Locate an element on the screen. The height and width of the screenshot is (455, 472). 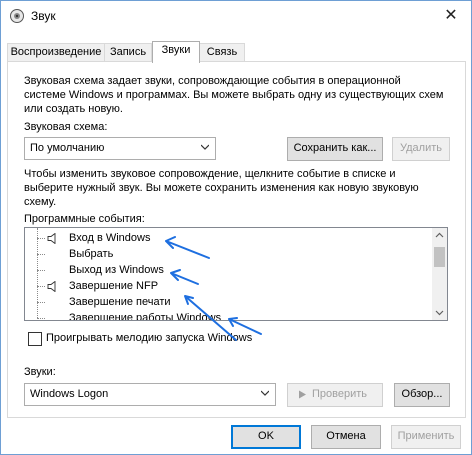
window-title: Звук is located at coordinates (43, 16).